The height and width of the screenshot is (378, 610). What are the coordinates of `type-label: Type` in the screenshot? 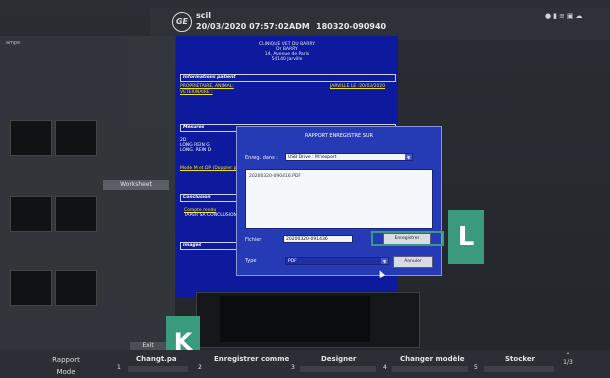 It's located at (251, 261).